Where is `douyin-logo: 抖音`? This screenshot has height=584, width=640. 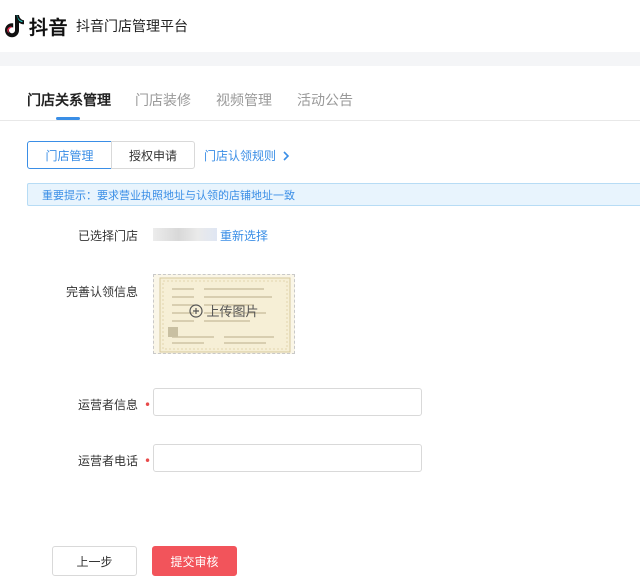 douyin-logo: 抖音 is located at coordinates (35, 26).